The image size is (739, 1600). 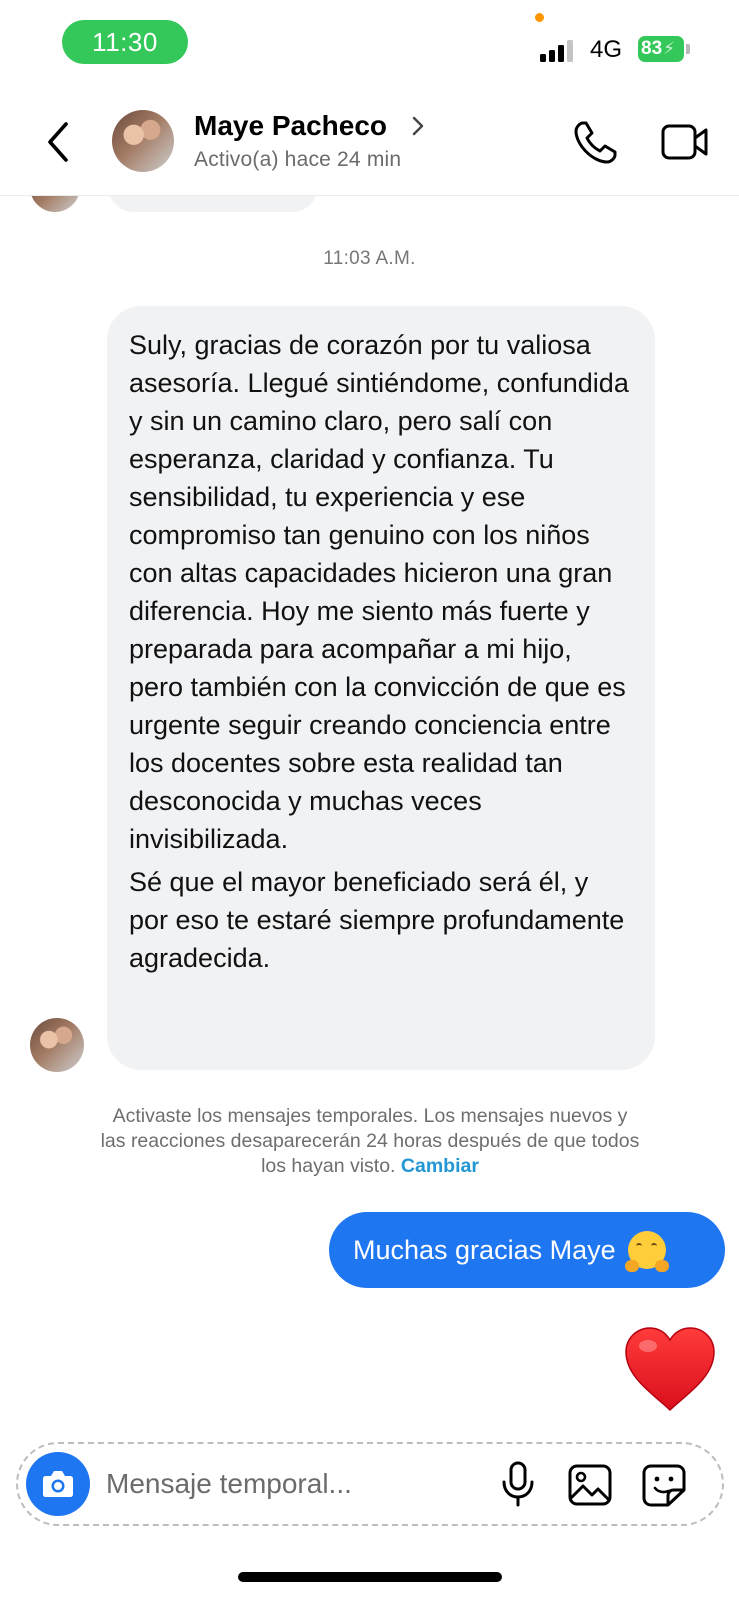 What do you see at coordinates (125, 42) in the screenshot?
I see `status-time: 11:30` at bounding box center [125, 42].